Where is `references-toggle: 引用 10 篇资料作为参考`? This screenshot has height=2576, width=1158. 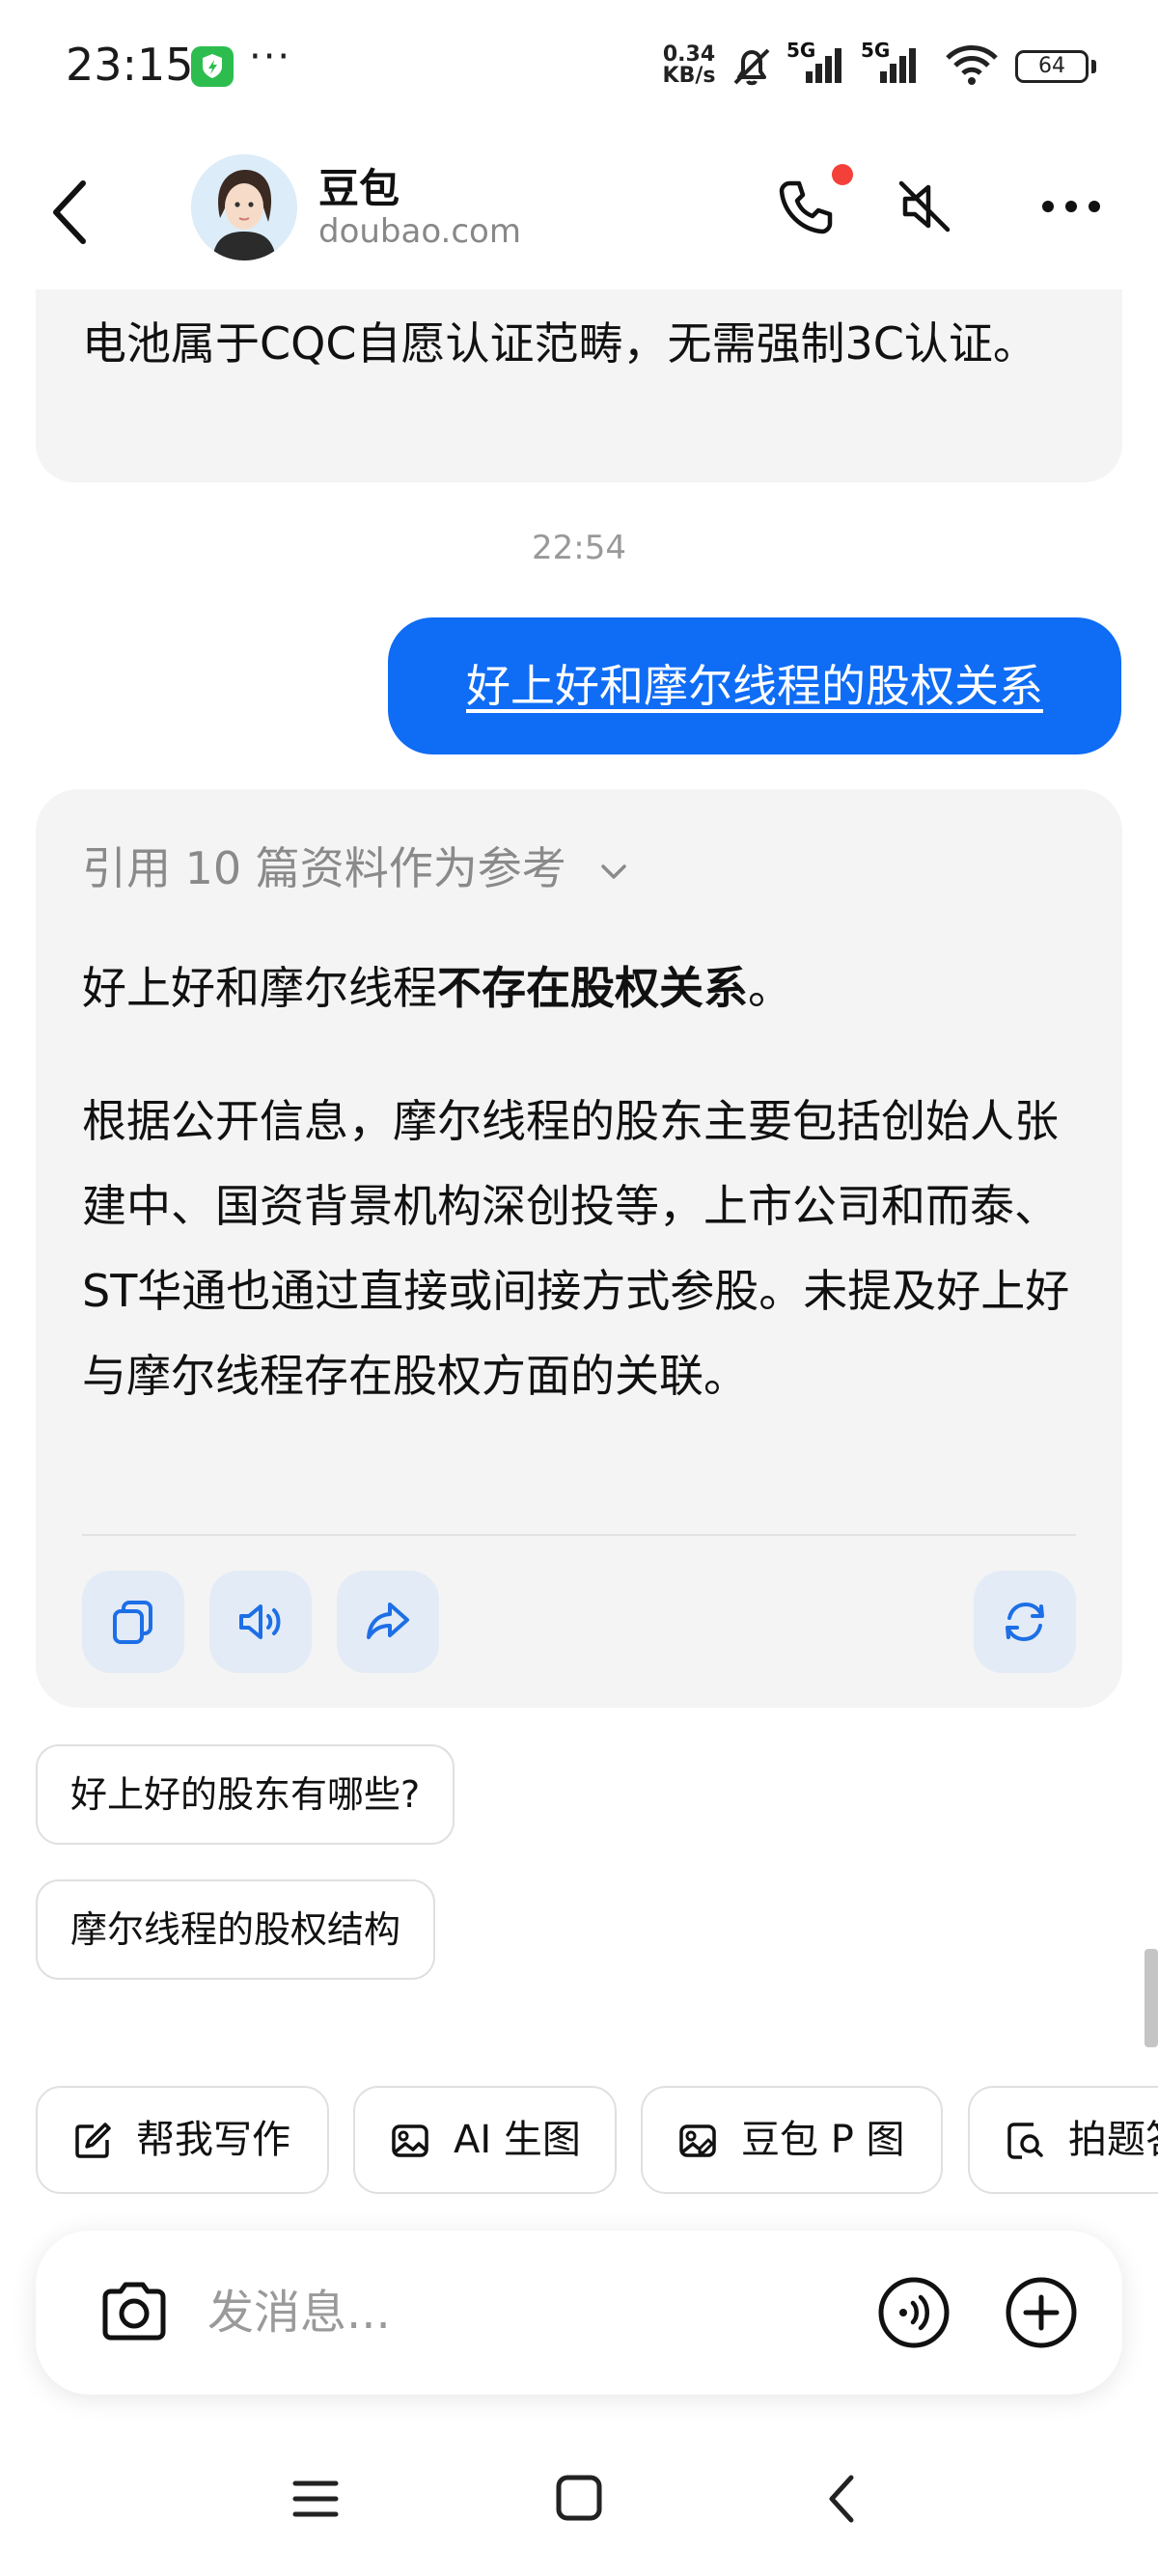 references-toggle: 引用 10 篇资料作为参考 is located at coordinates (356, 865).